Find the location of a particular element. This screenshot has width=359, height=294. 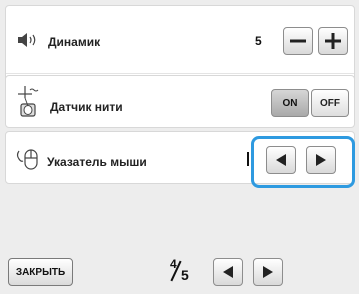

page-total: 5 is located at coordinates (185, 275).